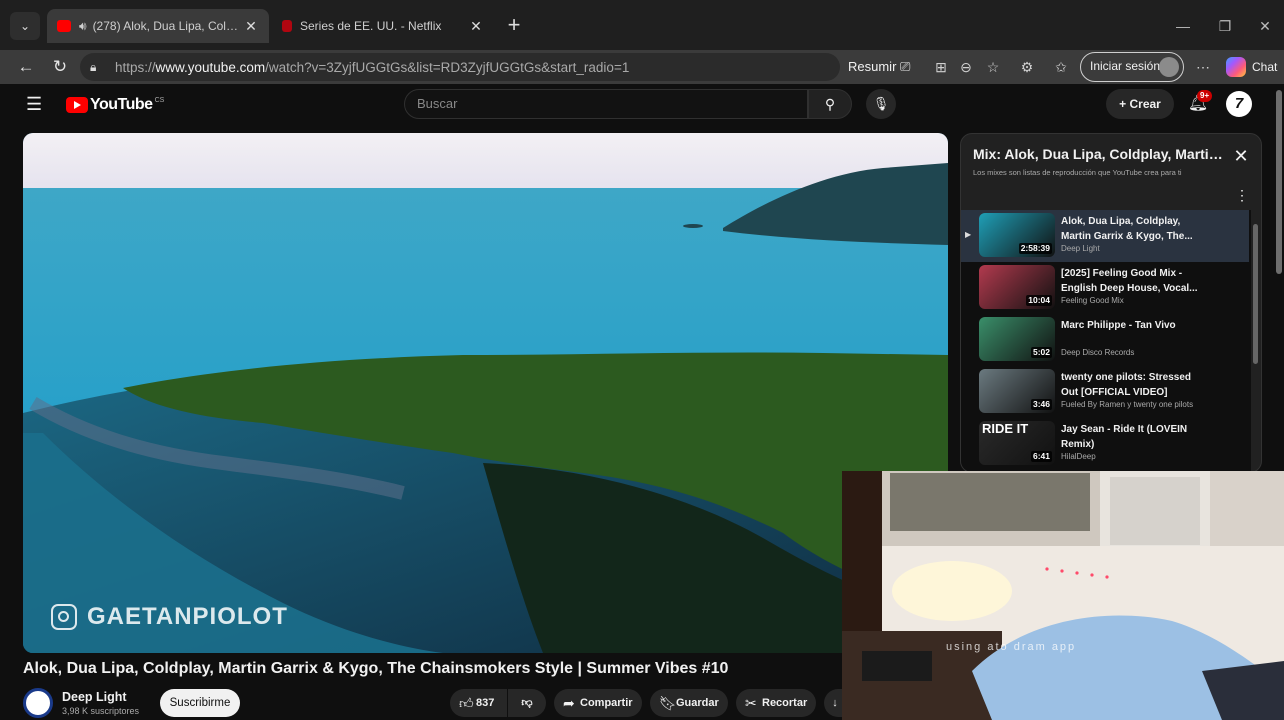 The width and height of the screenshot is (1284, 720). I want to click on create-label: Crear, so click(1145, 104).